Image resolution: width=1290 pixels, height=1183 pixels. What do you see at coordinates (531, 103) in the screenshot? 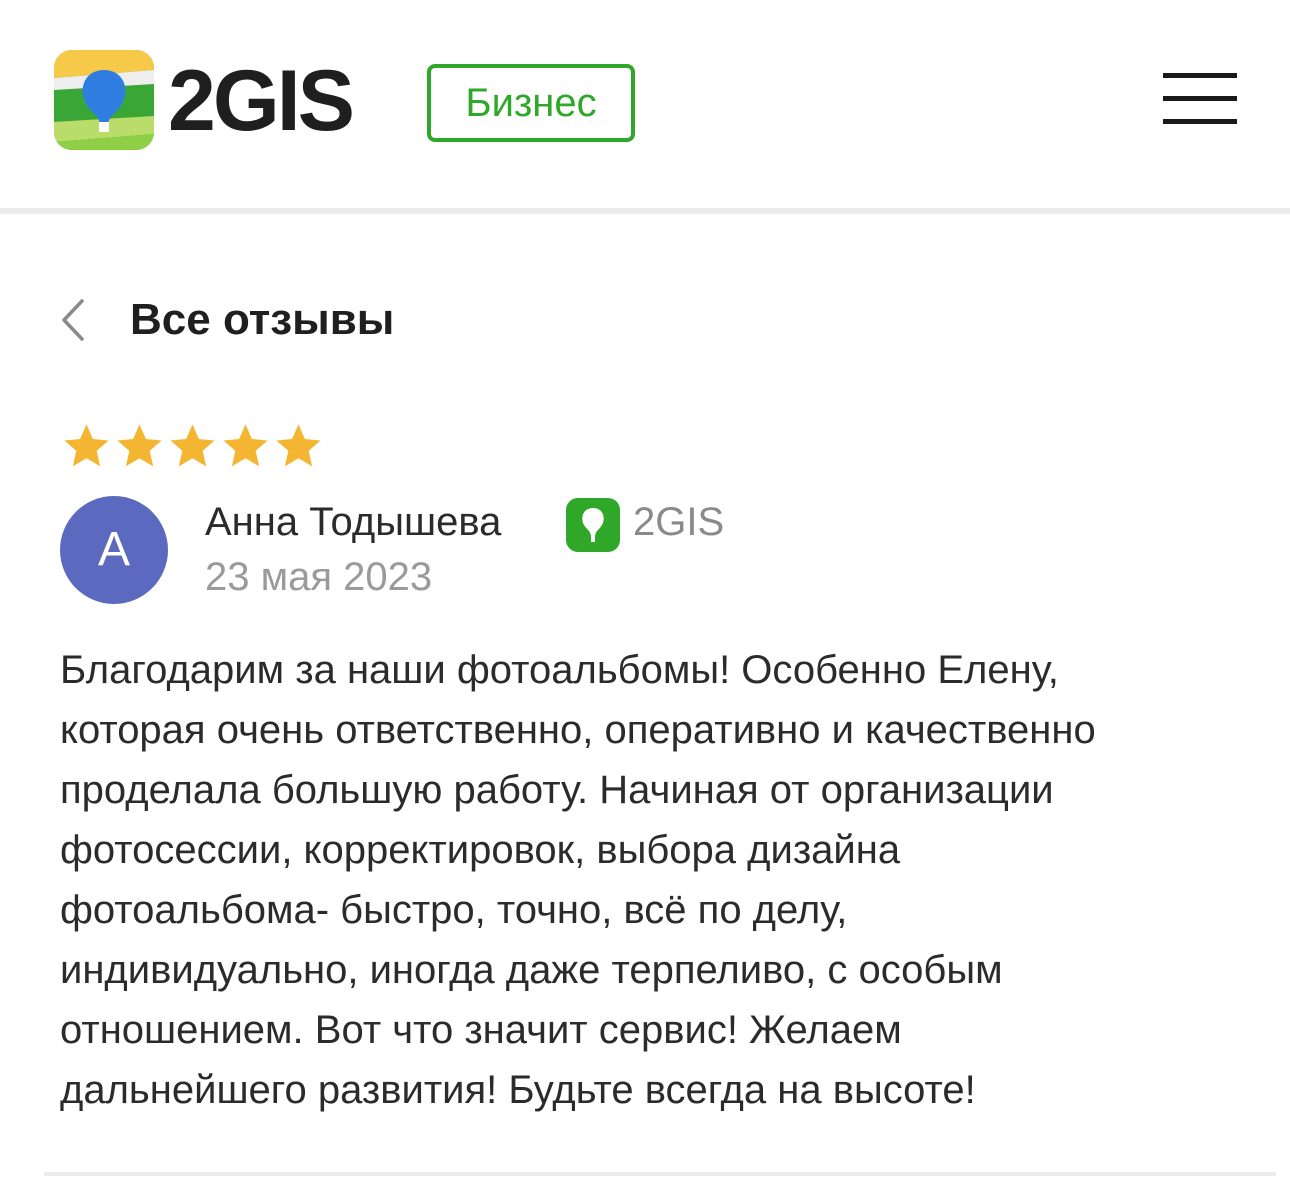
I see `business-badge: Бизнес` at bounding box center [531, 103].